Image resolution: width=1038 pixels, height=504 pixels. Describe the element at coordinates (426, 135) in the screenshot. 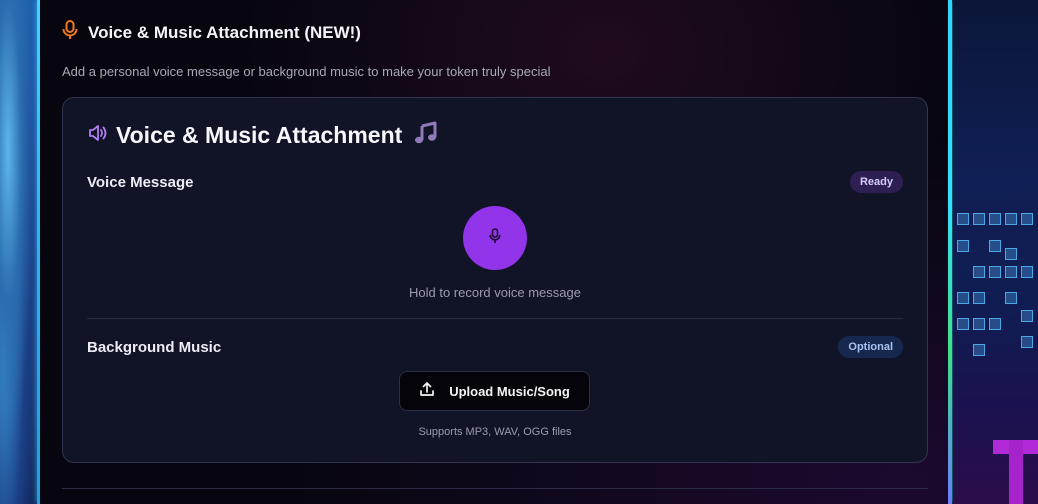

I see `music-note-icon` at that location.